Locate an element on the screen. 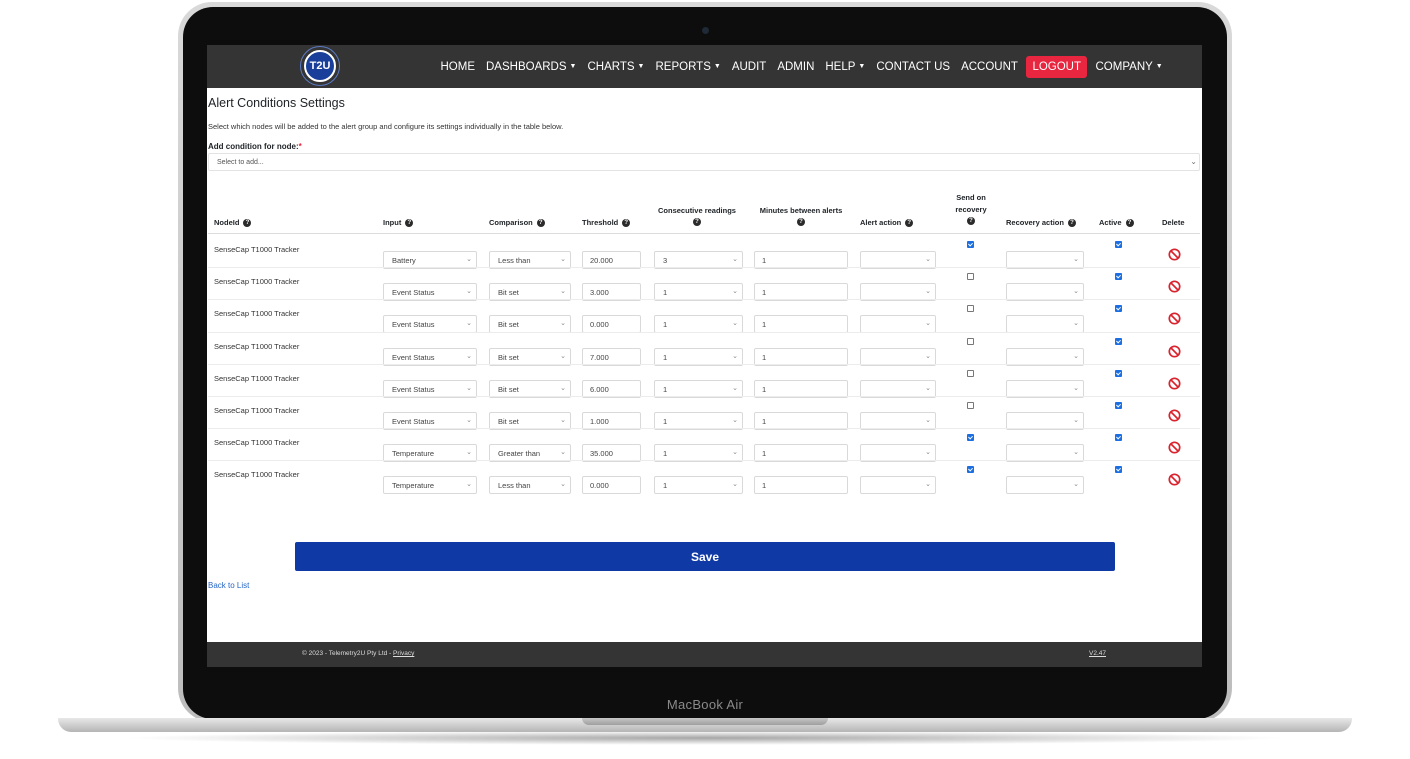 This screenshot has height=759, width=1410. nav-item-label: REPORTS is located at coordinates (683, 66).